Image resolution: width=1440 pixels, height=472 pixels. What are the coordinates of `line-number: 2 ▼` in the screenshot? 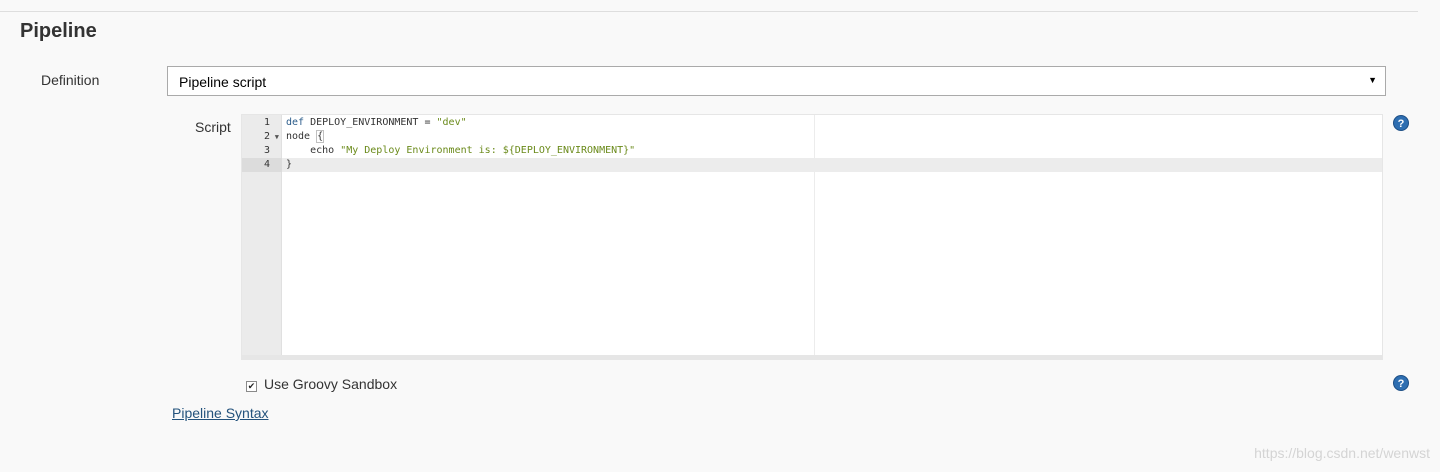 It's located at (271, 137).